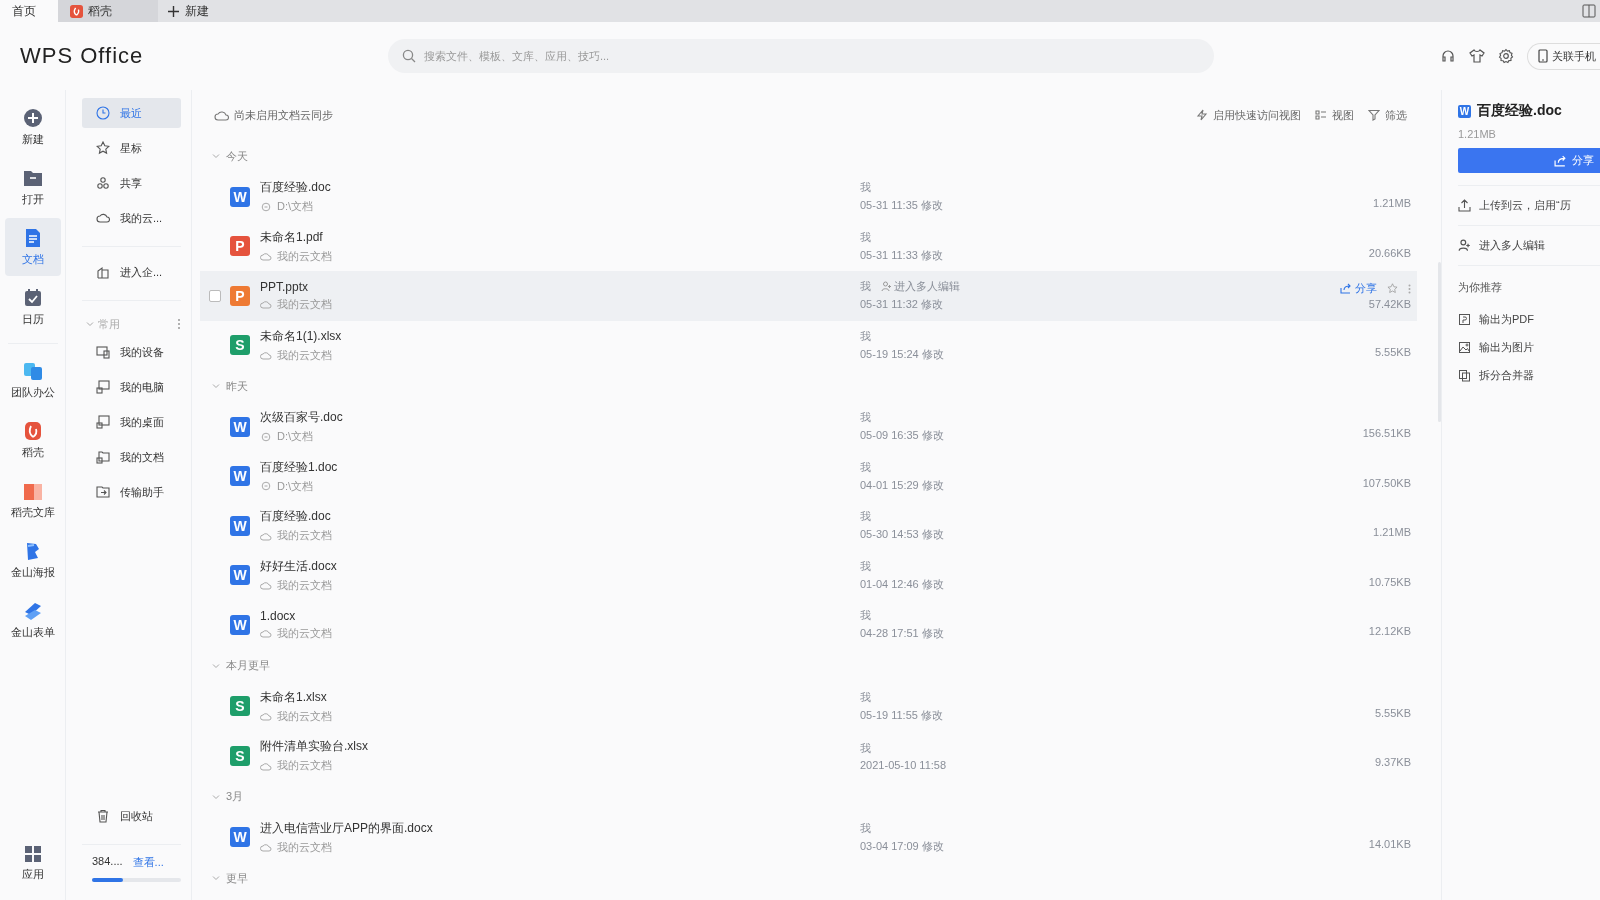  Describe the element at coordinates (131, 352) in the screenshot. I see `sidebar-item: 我的设备` at that location.